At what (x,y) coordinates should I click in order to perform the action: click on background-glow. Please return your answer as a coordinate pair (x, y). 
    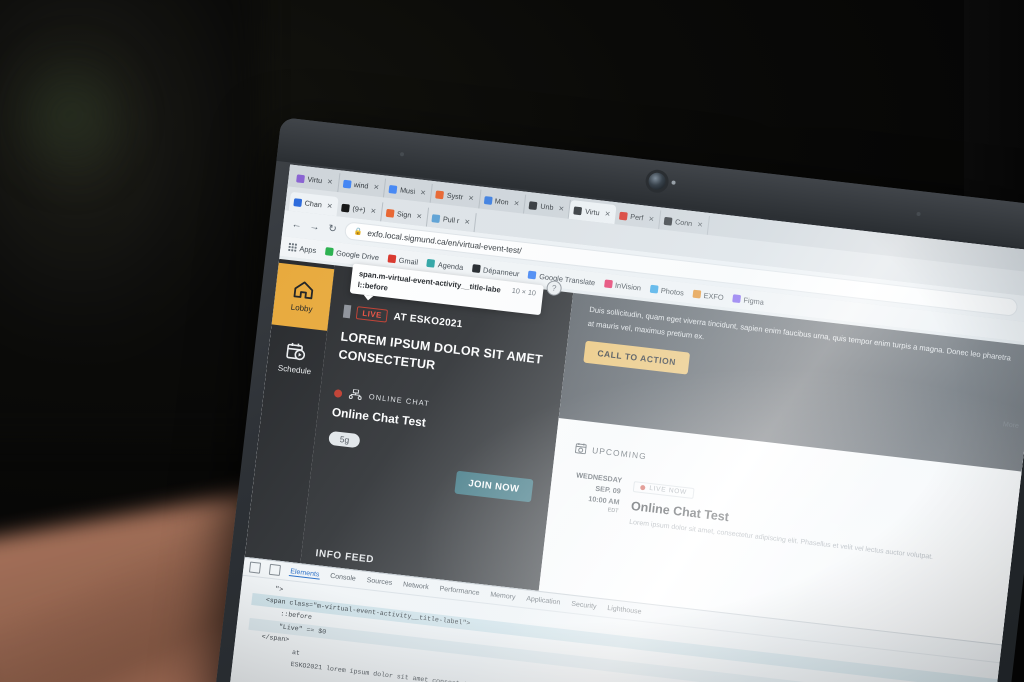
    Looking at the image, I should click on (70, 115).